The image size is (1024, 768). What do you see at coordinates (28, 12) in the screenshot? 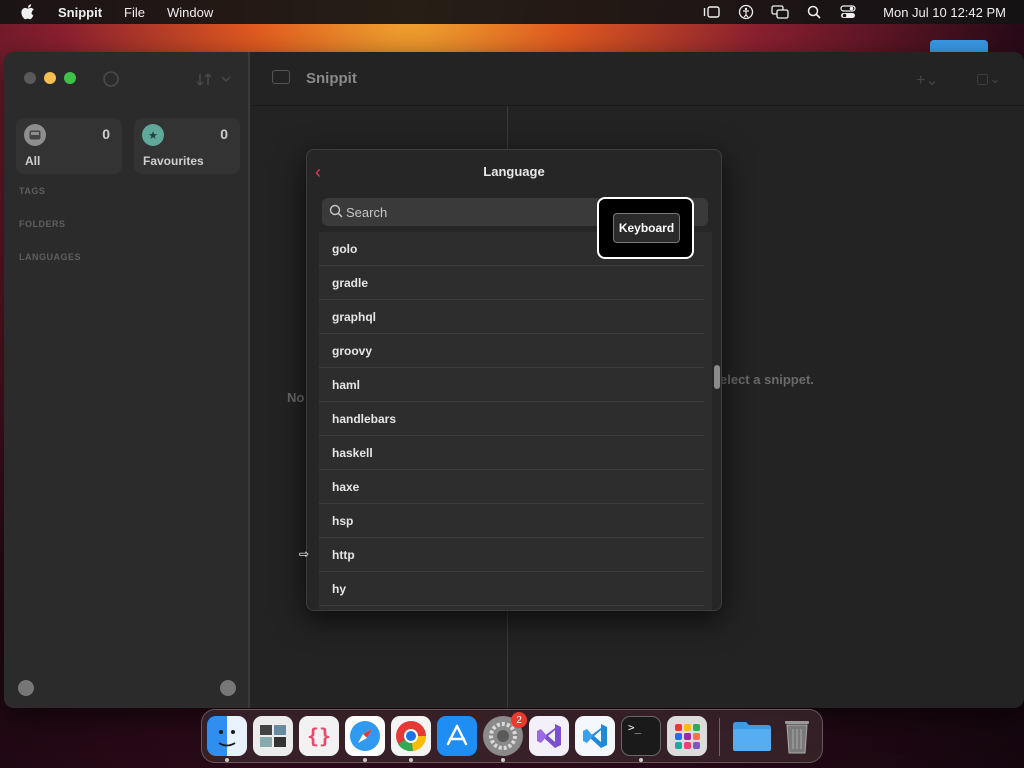
I see `apple-menu-icon` at bounding box center [28, 12].